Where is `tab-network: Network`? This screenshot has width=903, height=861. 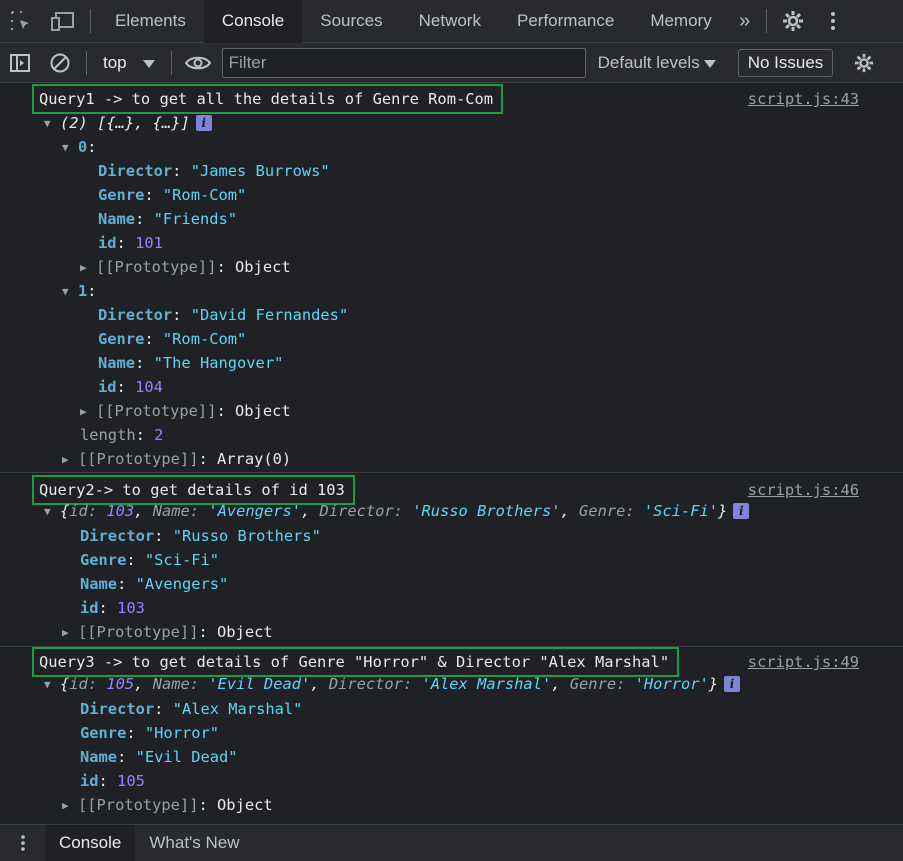
tab-network: Network is located at coordinates (450, 21).